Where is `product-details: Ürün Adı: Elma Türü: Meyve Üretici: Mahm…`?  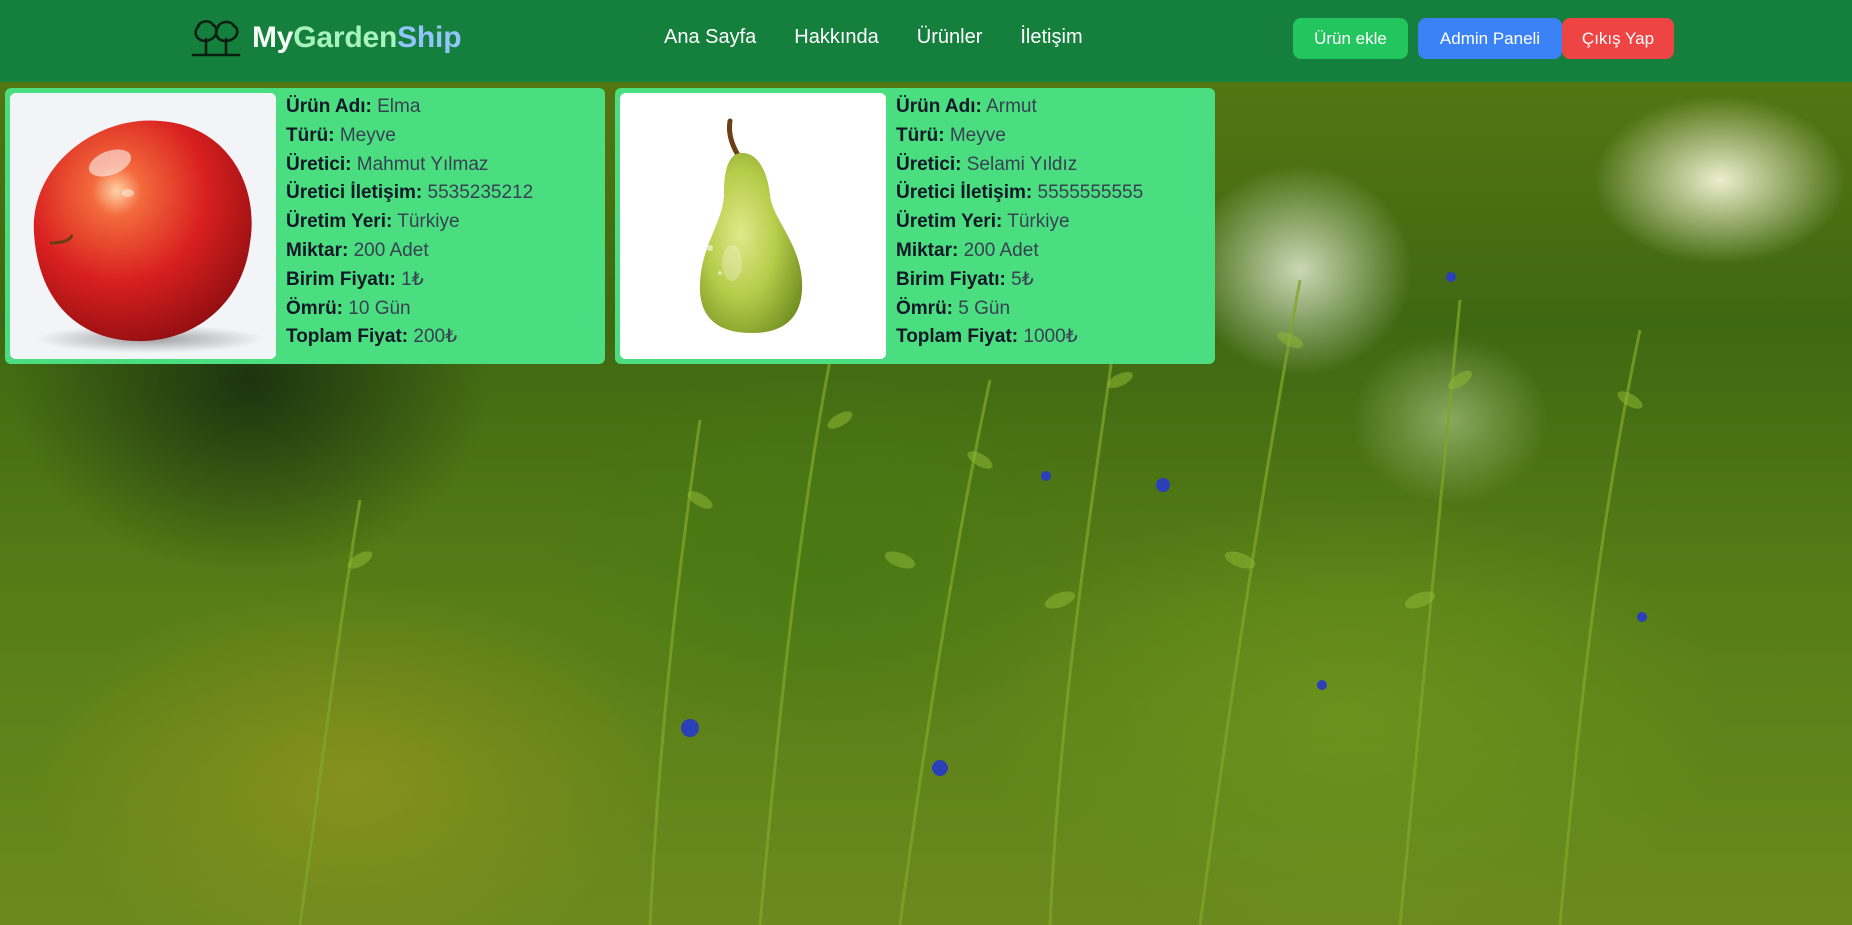
product-details: Ürün Adı: Elma Türü: Meyve Üretici: Mahm… is located at coordinates (409, 222).